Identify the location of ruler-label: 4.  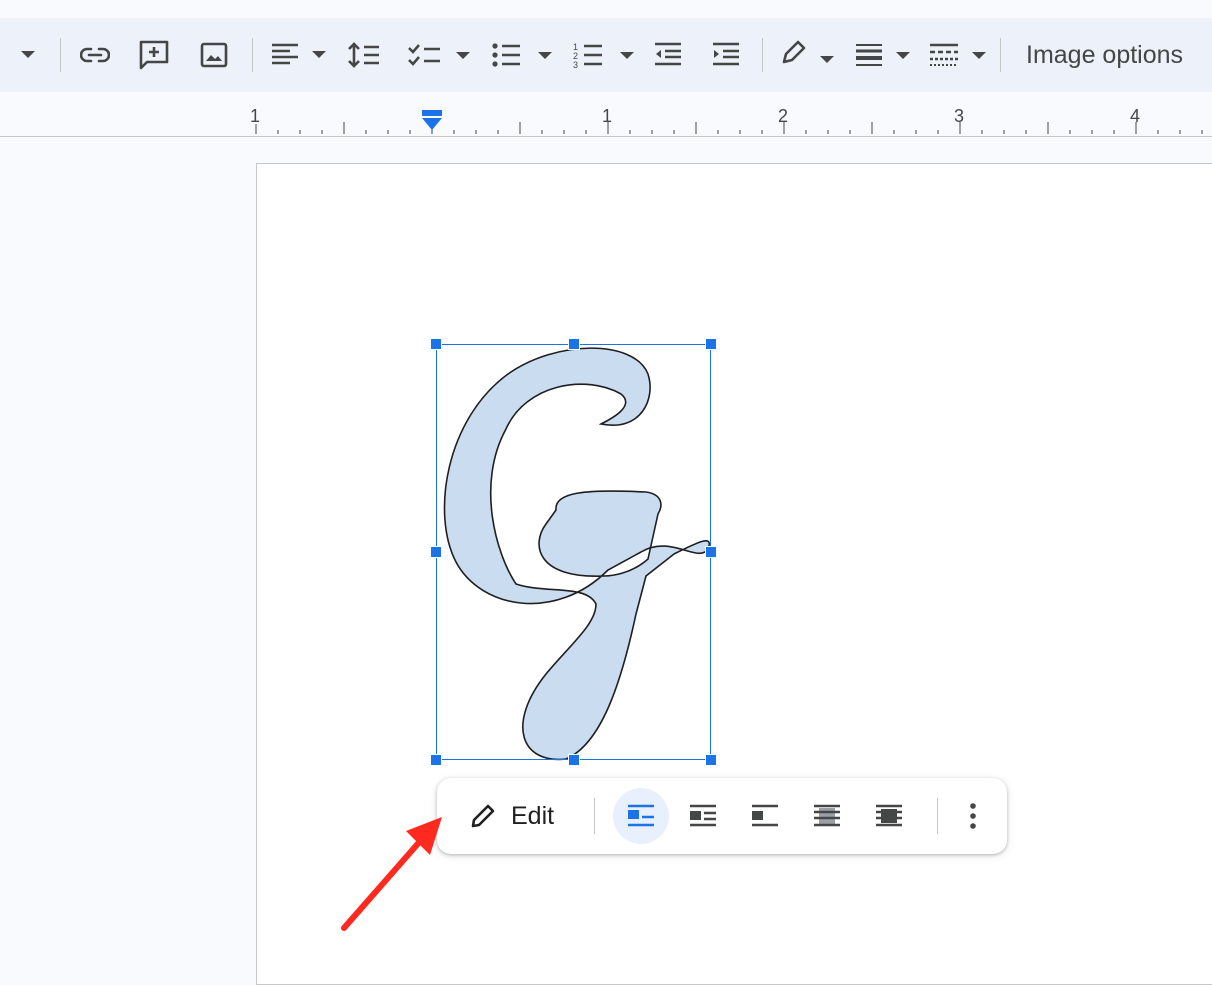
(1135, 116).